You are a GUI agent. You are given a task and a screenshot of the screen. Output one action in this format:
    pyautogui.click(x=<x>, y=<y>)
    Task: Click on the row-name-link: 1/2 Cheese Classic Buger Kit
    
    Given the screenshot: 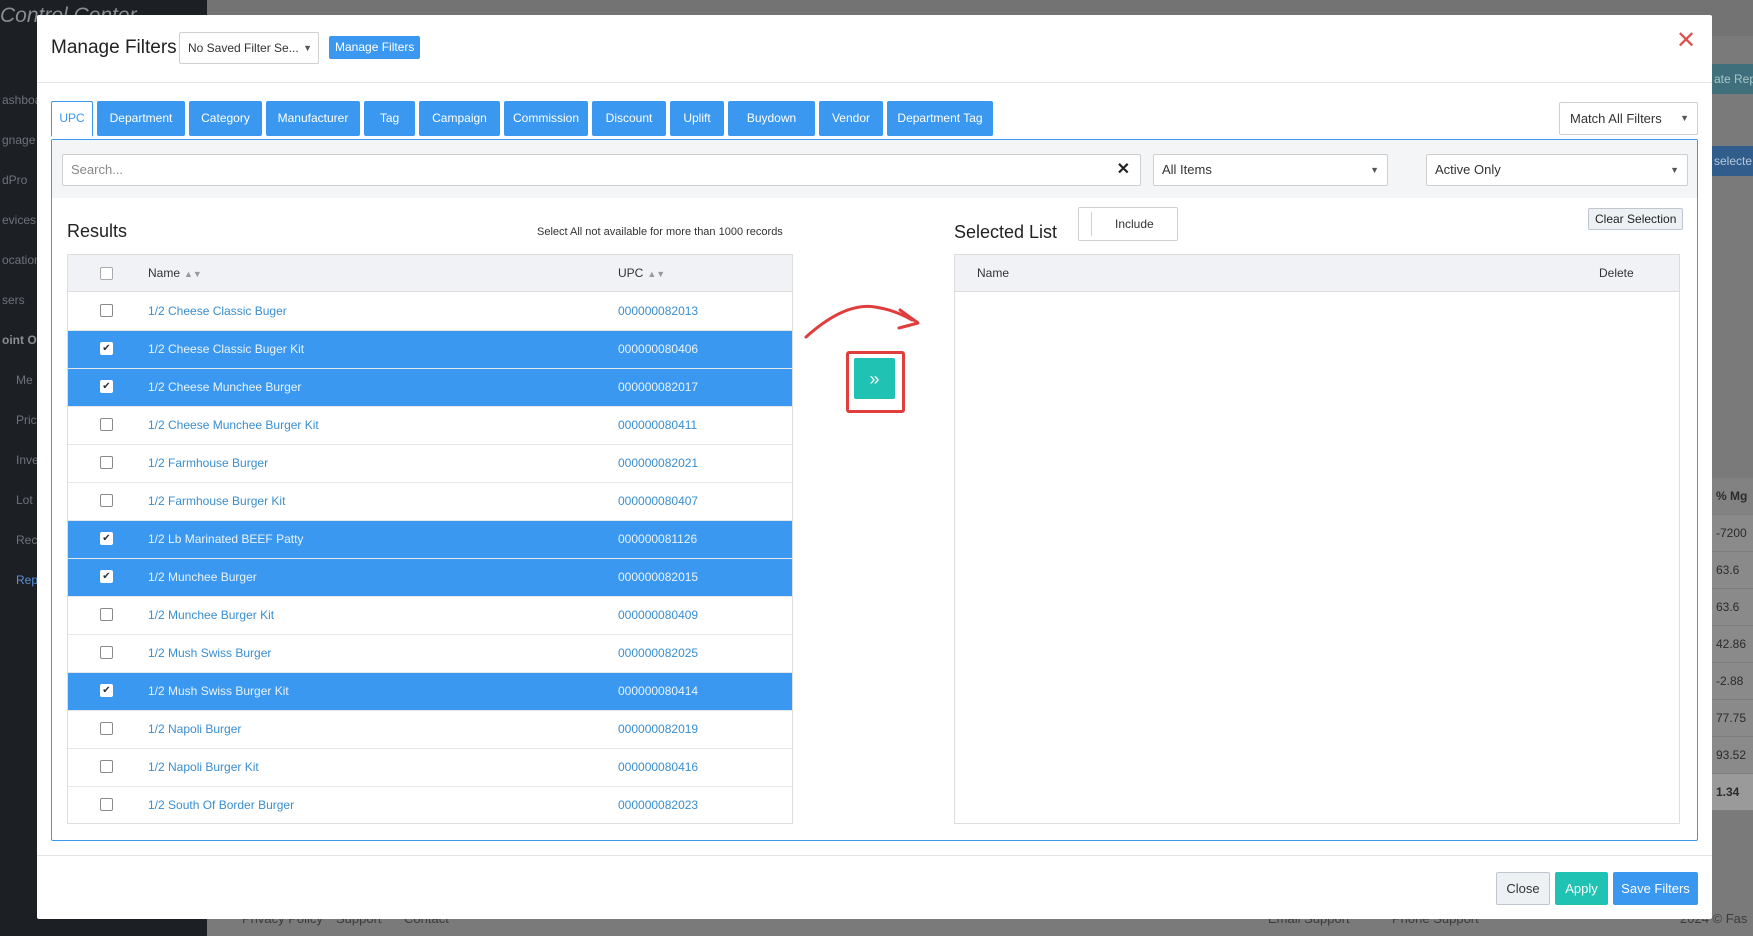 What is the action you would take?
    pyautogui.click(x=226, y=349)
    